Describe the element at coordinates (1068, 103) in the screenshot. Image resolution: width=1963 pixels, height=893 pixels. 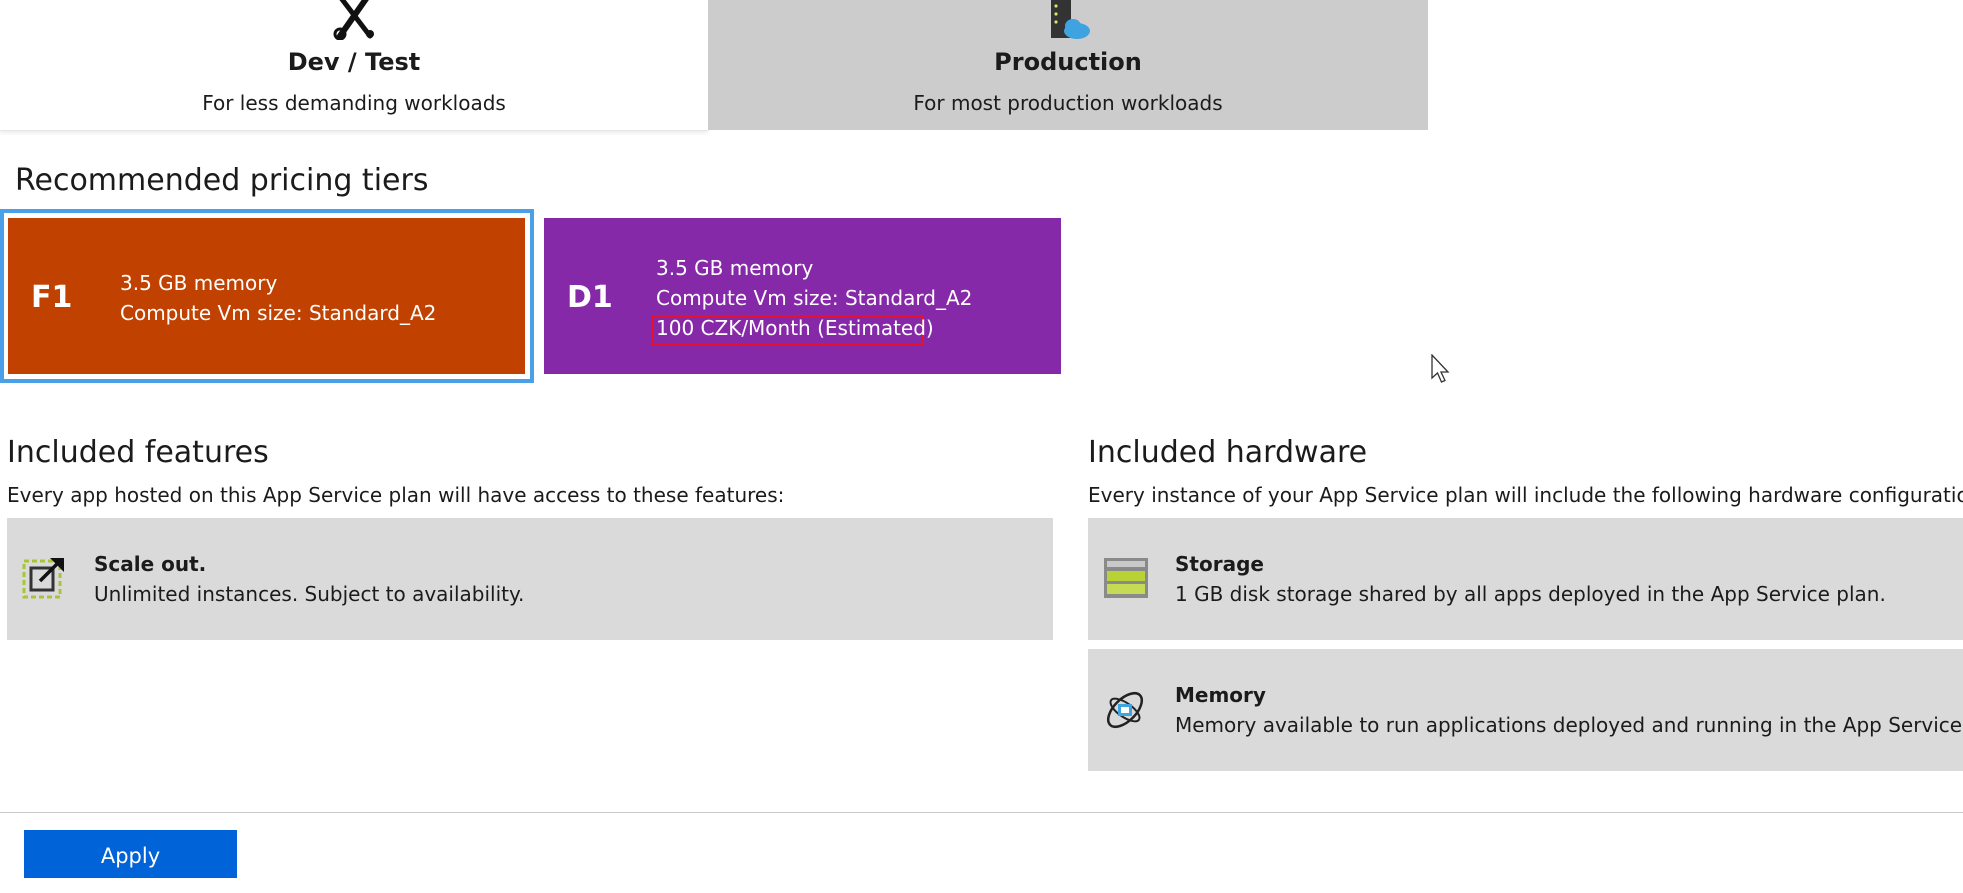
I see `tab-subtitle: For most production workloads` at that location.